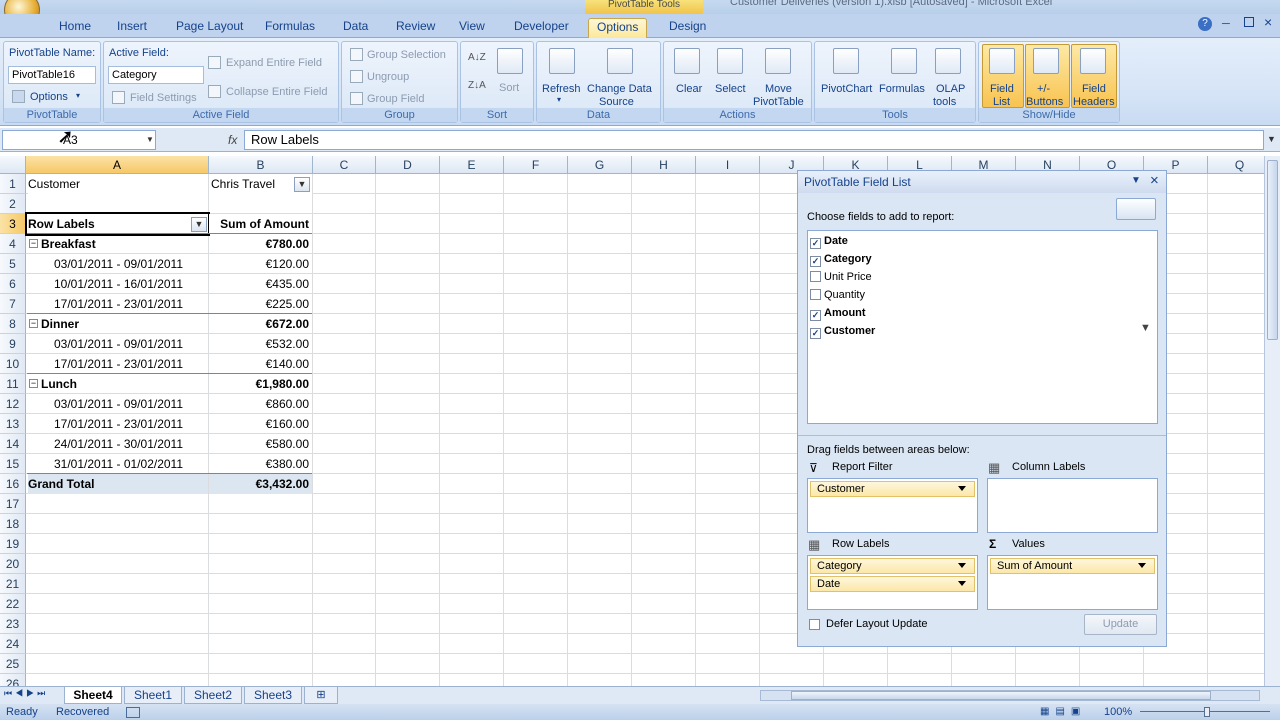 The width and height of the screenshot is (1280, 720). Describe the element at coordinates (477, 57) in the screenshot. I see `sort-az-icon: A↓Z` at that location.